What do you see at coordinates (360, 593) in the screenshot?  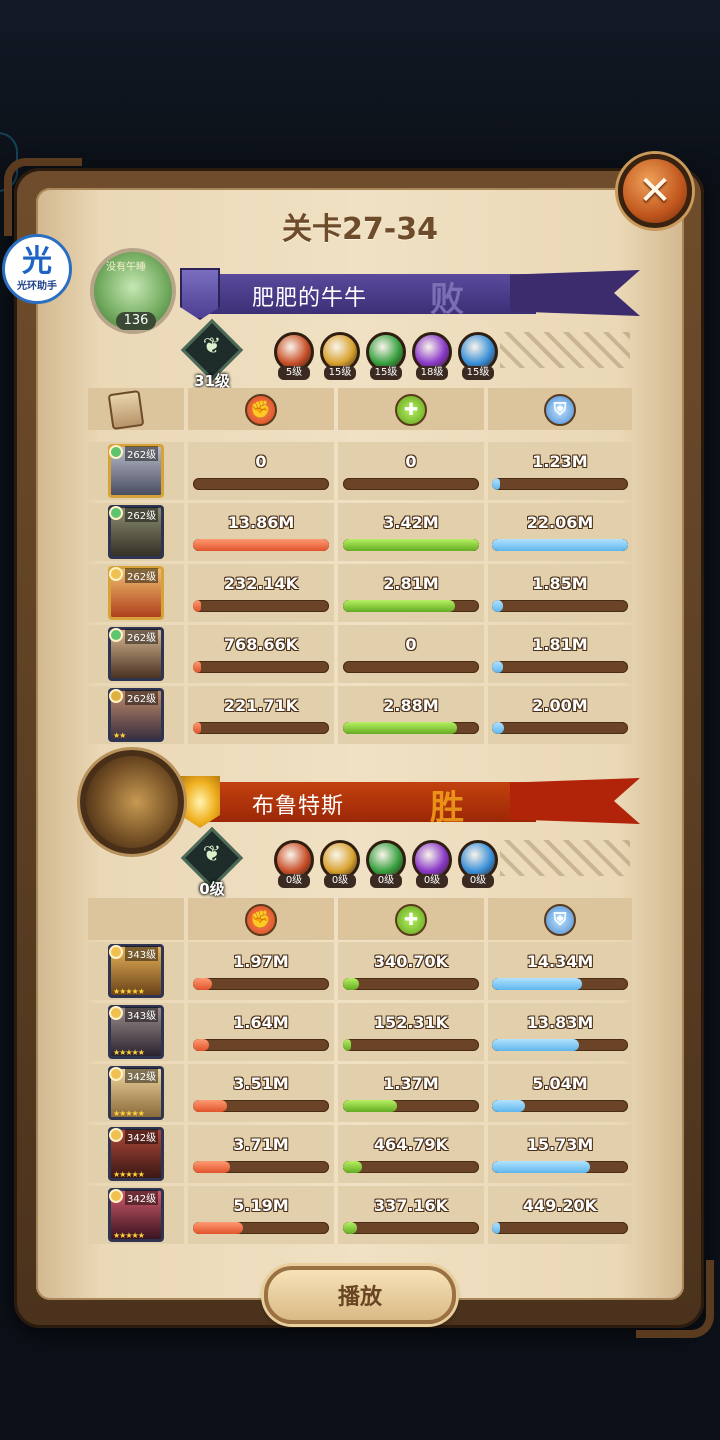 I see `hero-stat-row: 262级 232.14K 2.81M 1.85M` at bounding box center [360, 593].